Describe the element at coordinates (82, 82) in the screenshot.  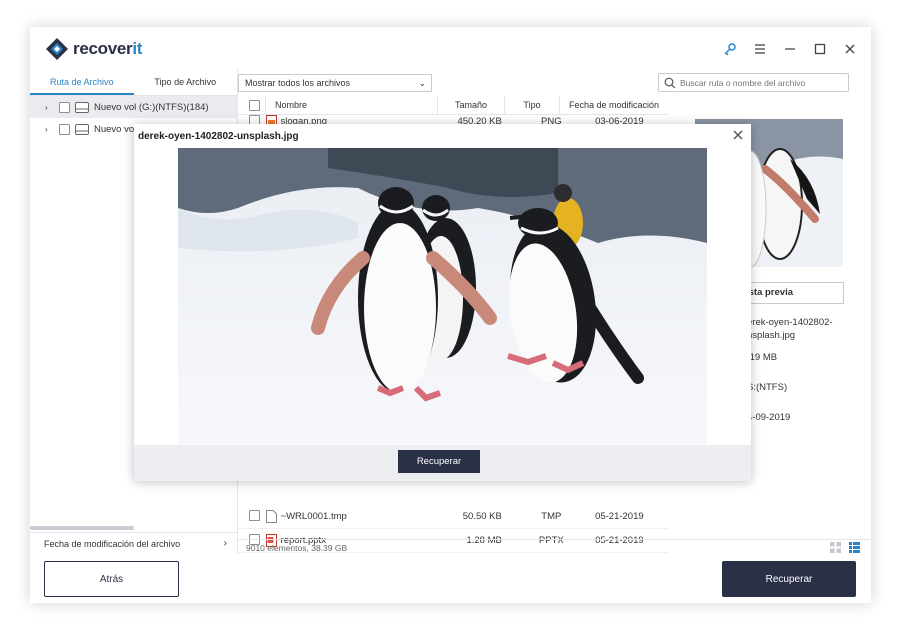
I see `tab-ruta-de-archivo: Ruta de Archivo` at that location.